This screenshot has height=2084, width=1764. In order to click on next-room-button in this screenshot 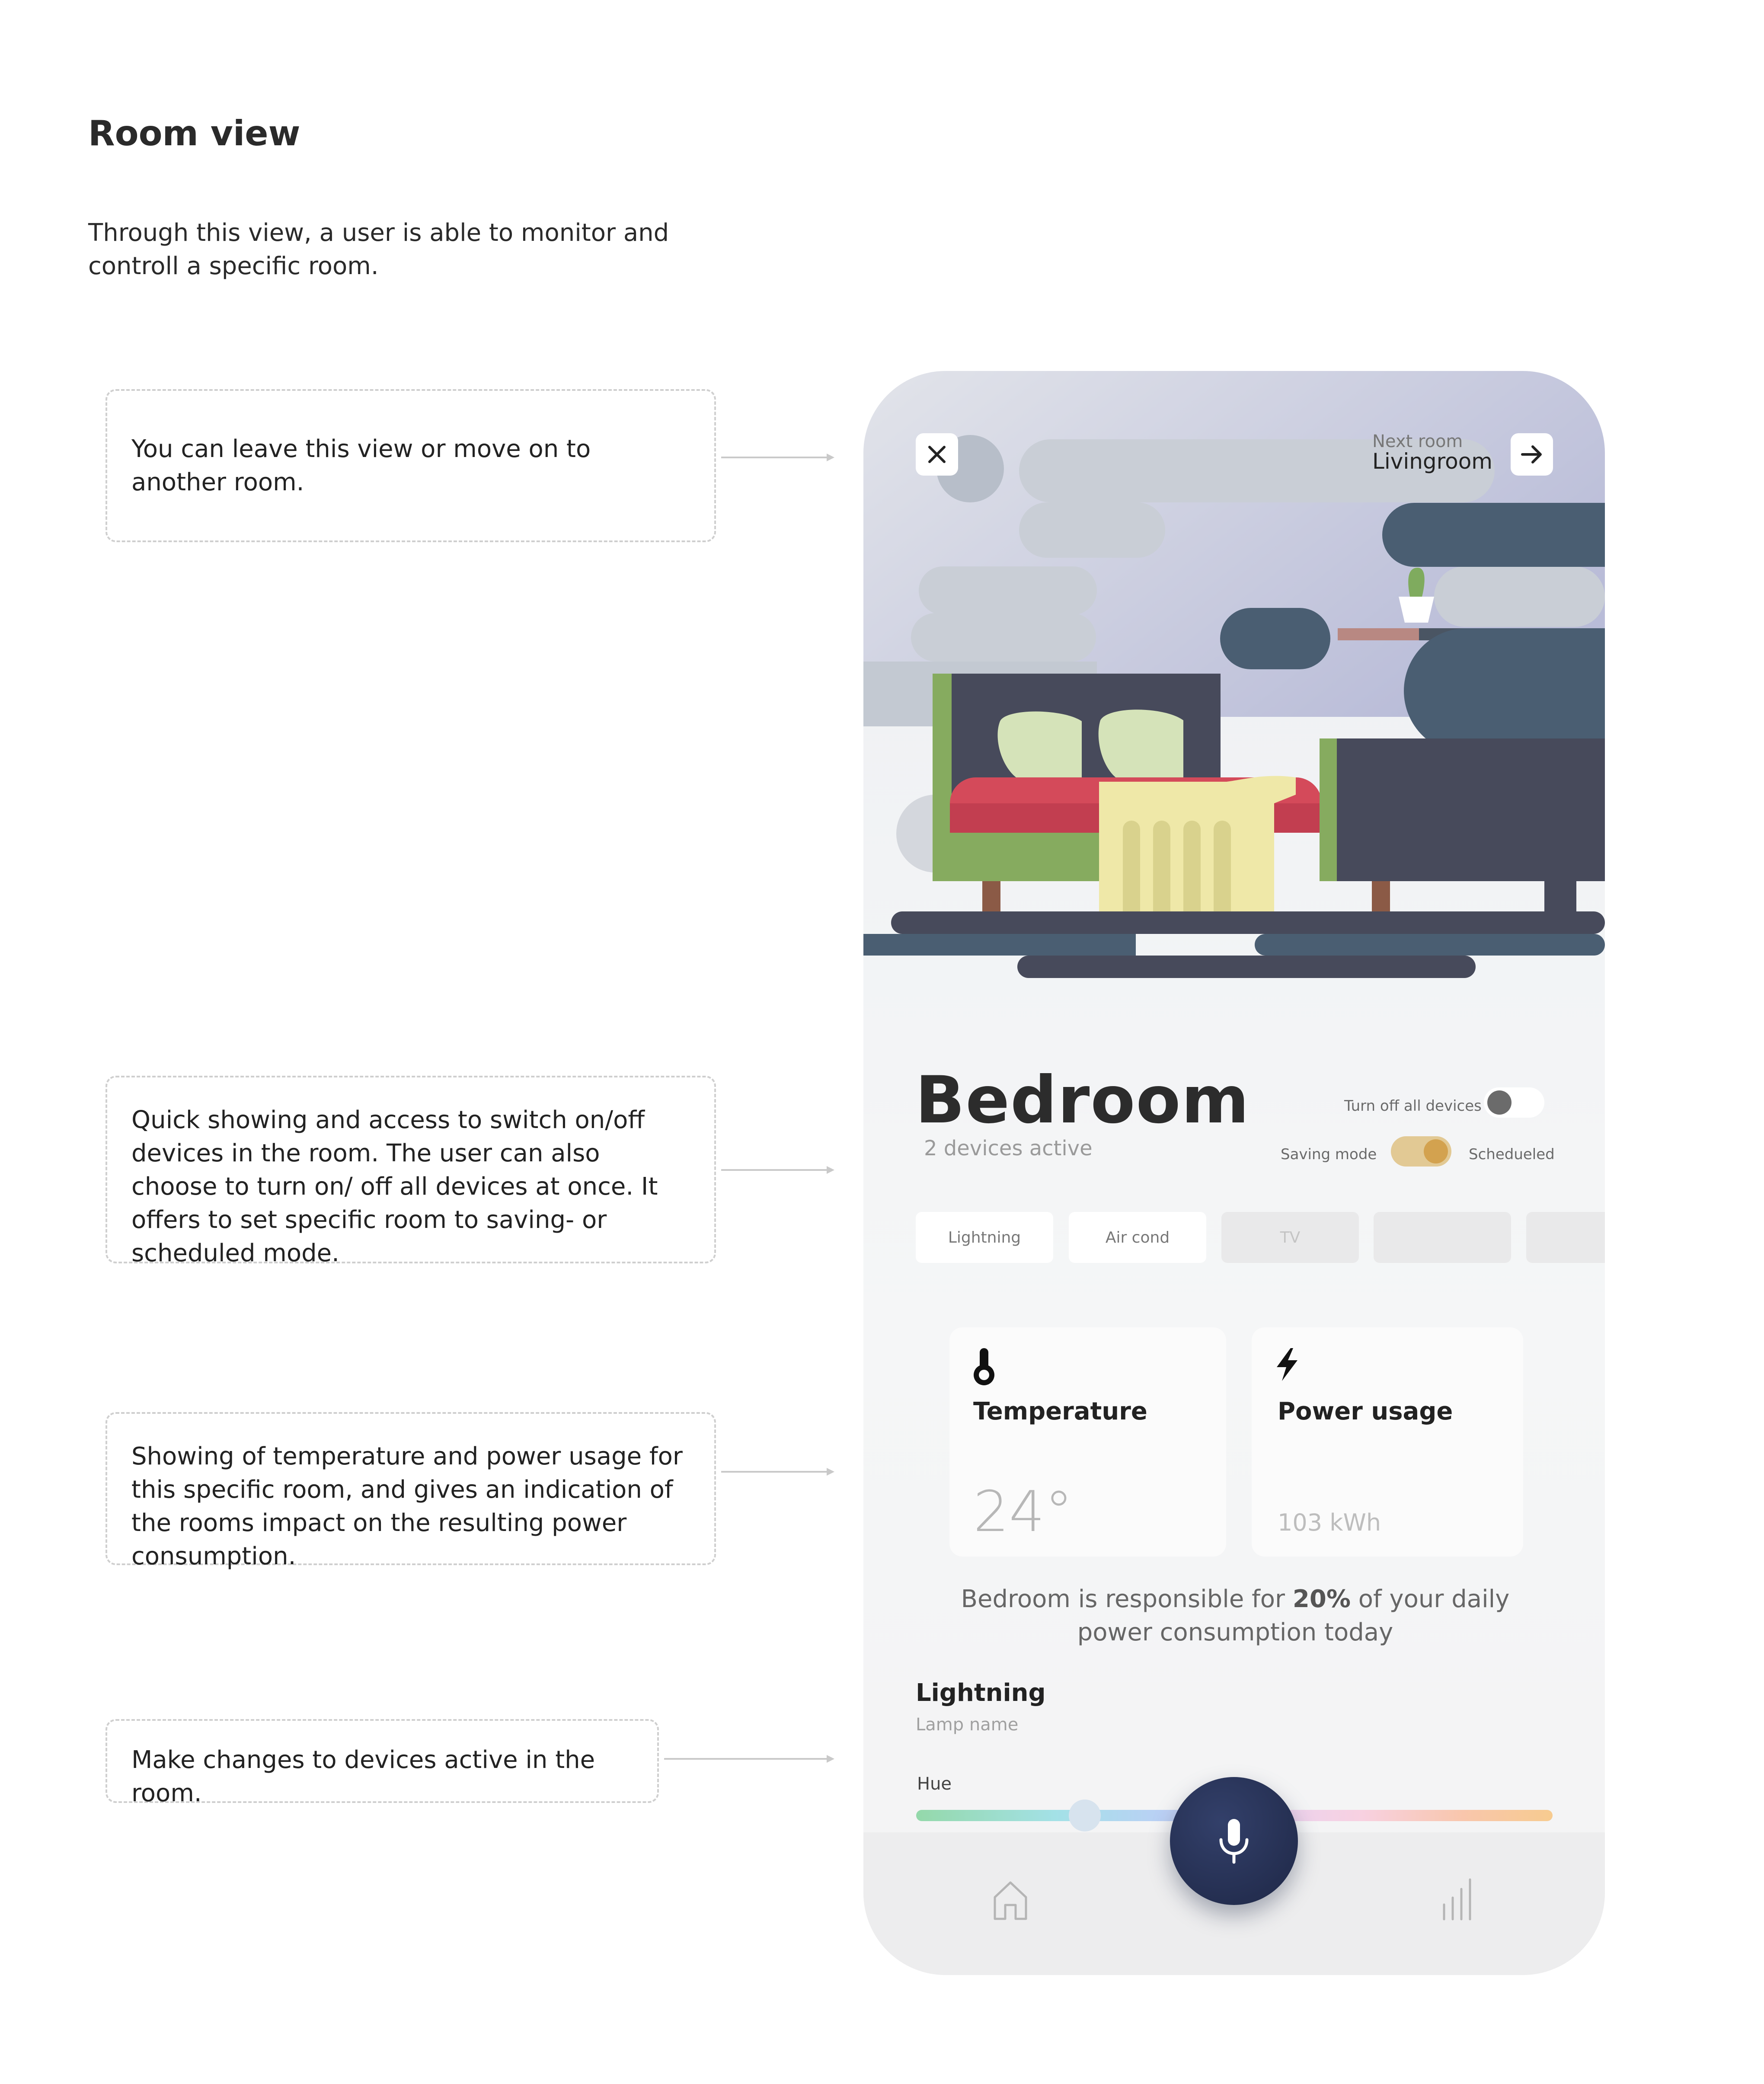, I will do `click(1532, 455)`.